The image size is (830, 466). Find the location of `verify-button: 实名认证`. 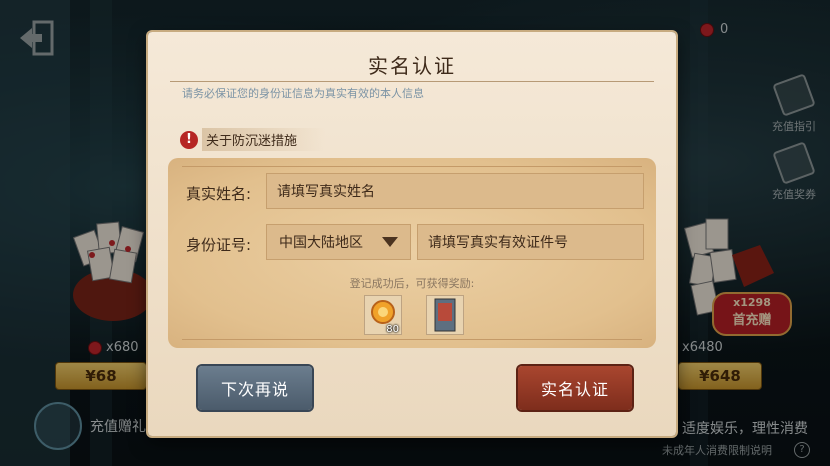

verify-button: 实名认证 is located at coordinates (575, 388).